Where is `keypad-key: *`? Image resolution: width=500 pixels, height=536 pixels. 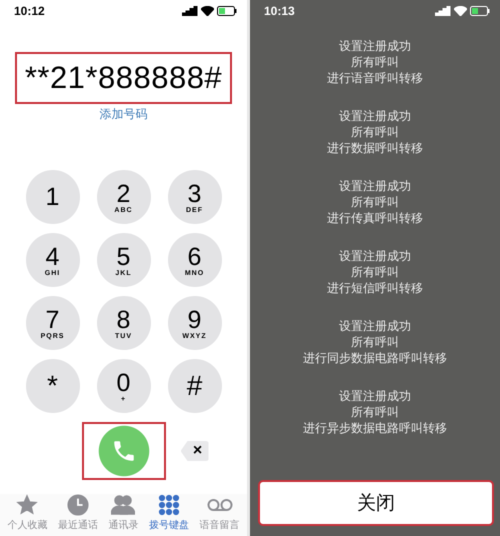
keypad-key: * is located at coordinates (53, 386).